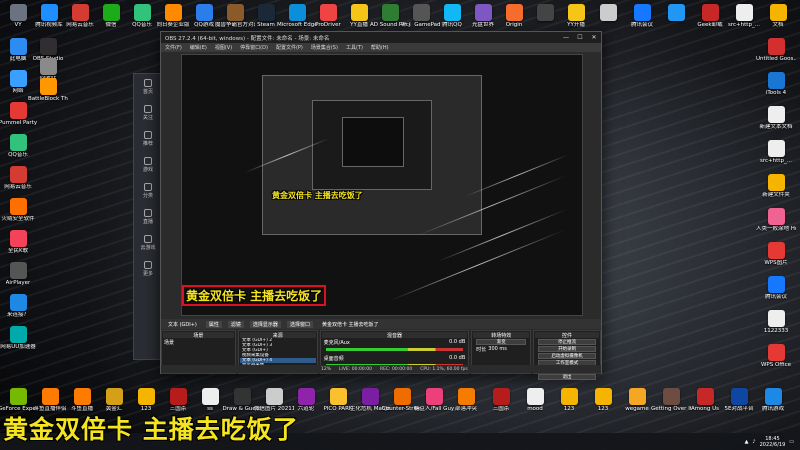 The height and width of the screenshot is (450, 800). I want to click on sidebar-item: 关注, so click(148, 113).